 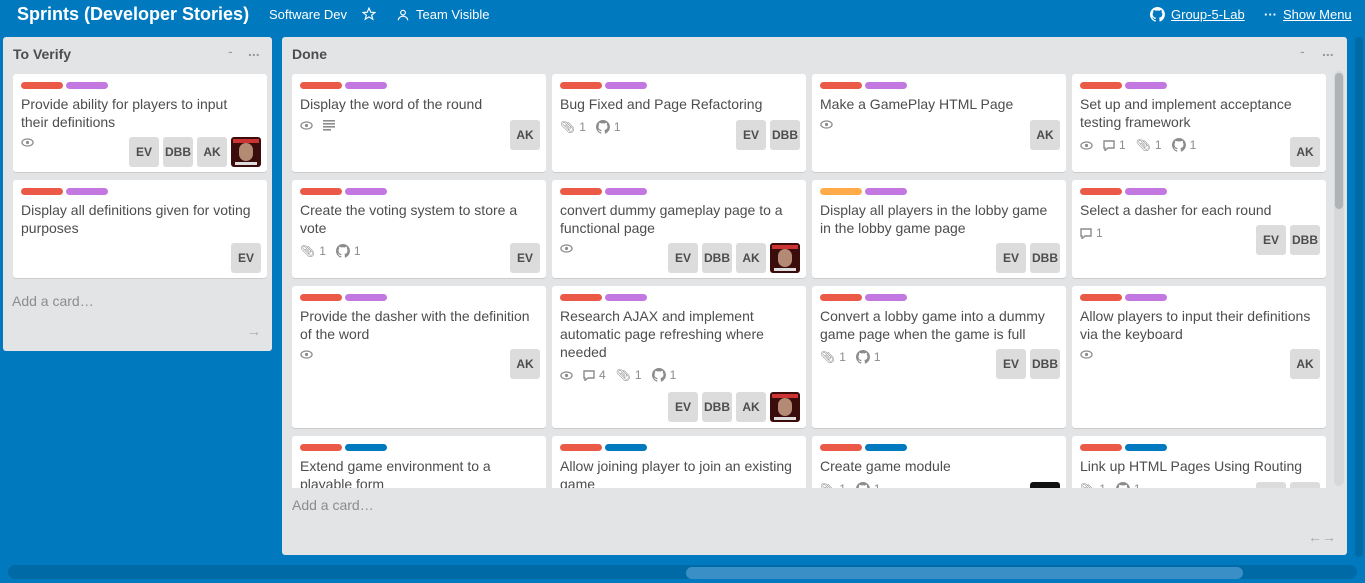 I want to click on github-icon, so click(x=863, y=485).